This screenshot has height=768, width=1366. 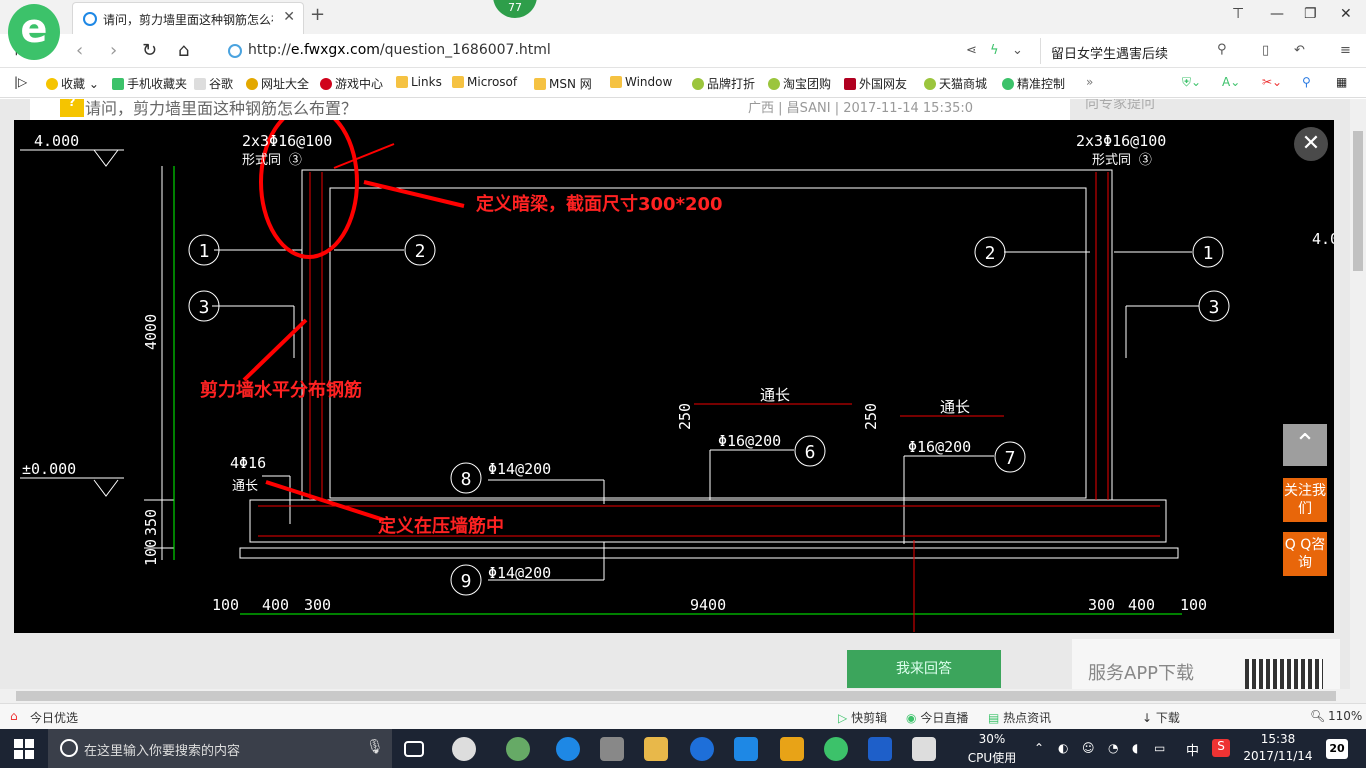 I want to click on bookmark-item: MSN 网, so click(x=563, y=83).